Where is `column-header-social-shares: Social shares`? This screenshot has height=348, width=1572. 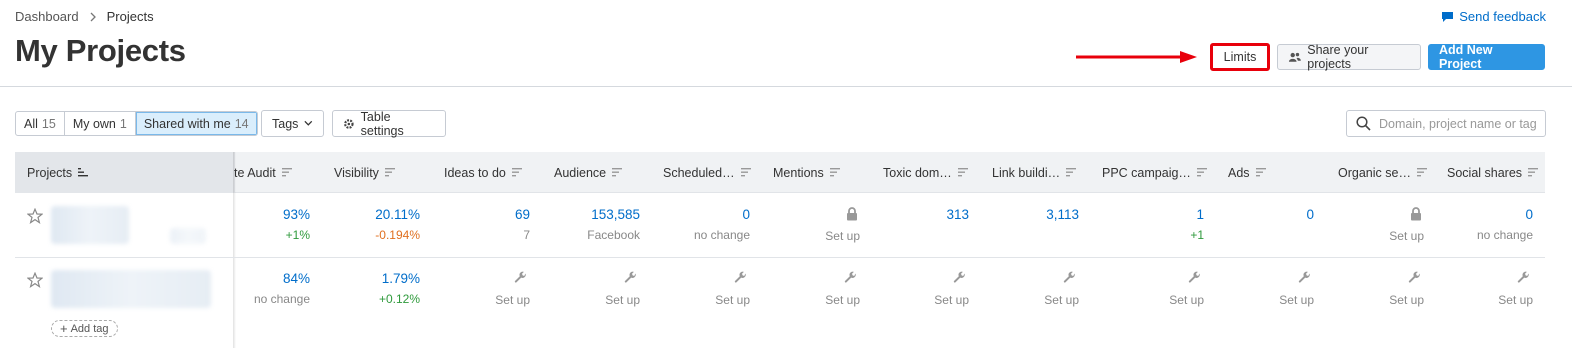
column-header-social-shares: Social shares is located at coordinates (1493, 172).